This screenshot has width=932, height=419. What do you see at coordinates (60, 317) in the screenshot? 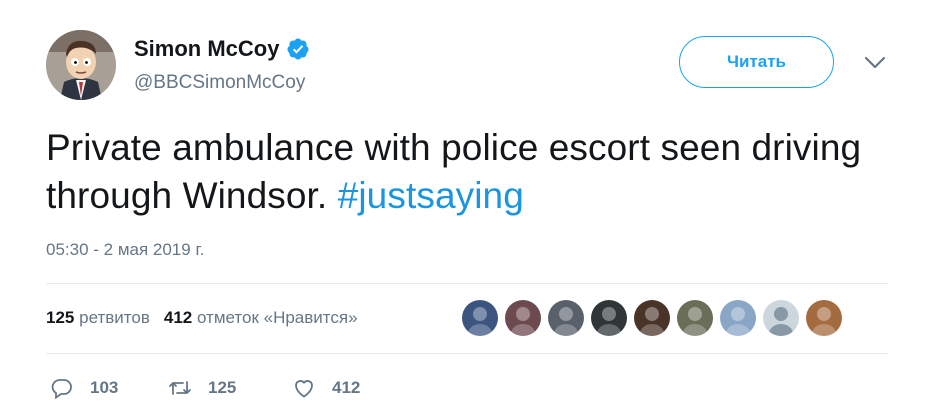
I see `retweets-count: 125` at bounding box center [60, 317].